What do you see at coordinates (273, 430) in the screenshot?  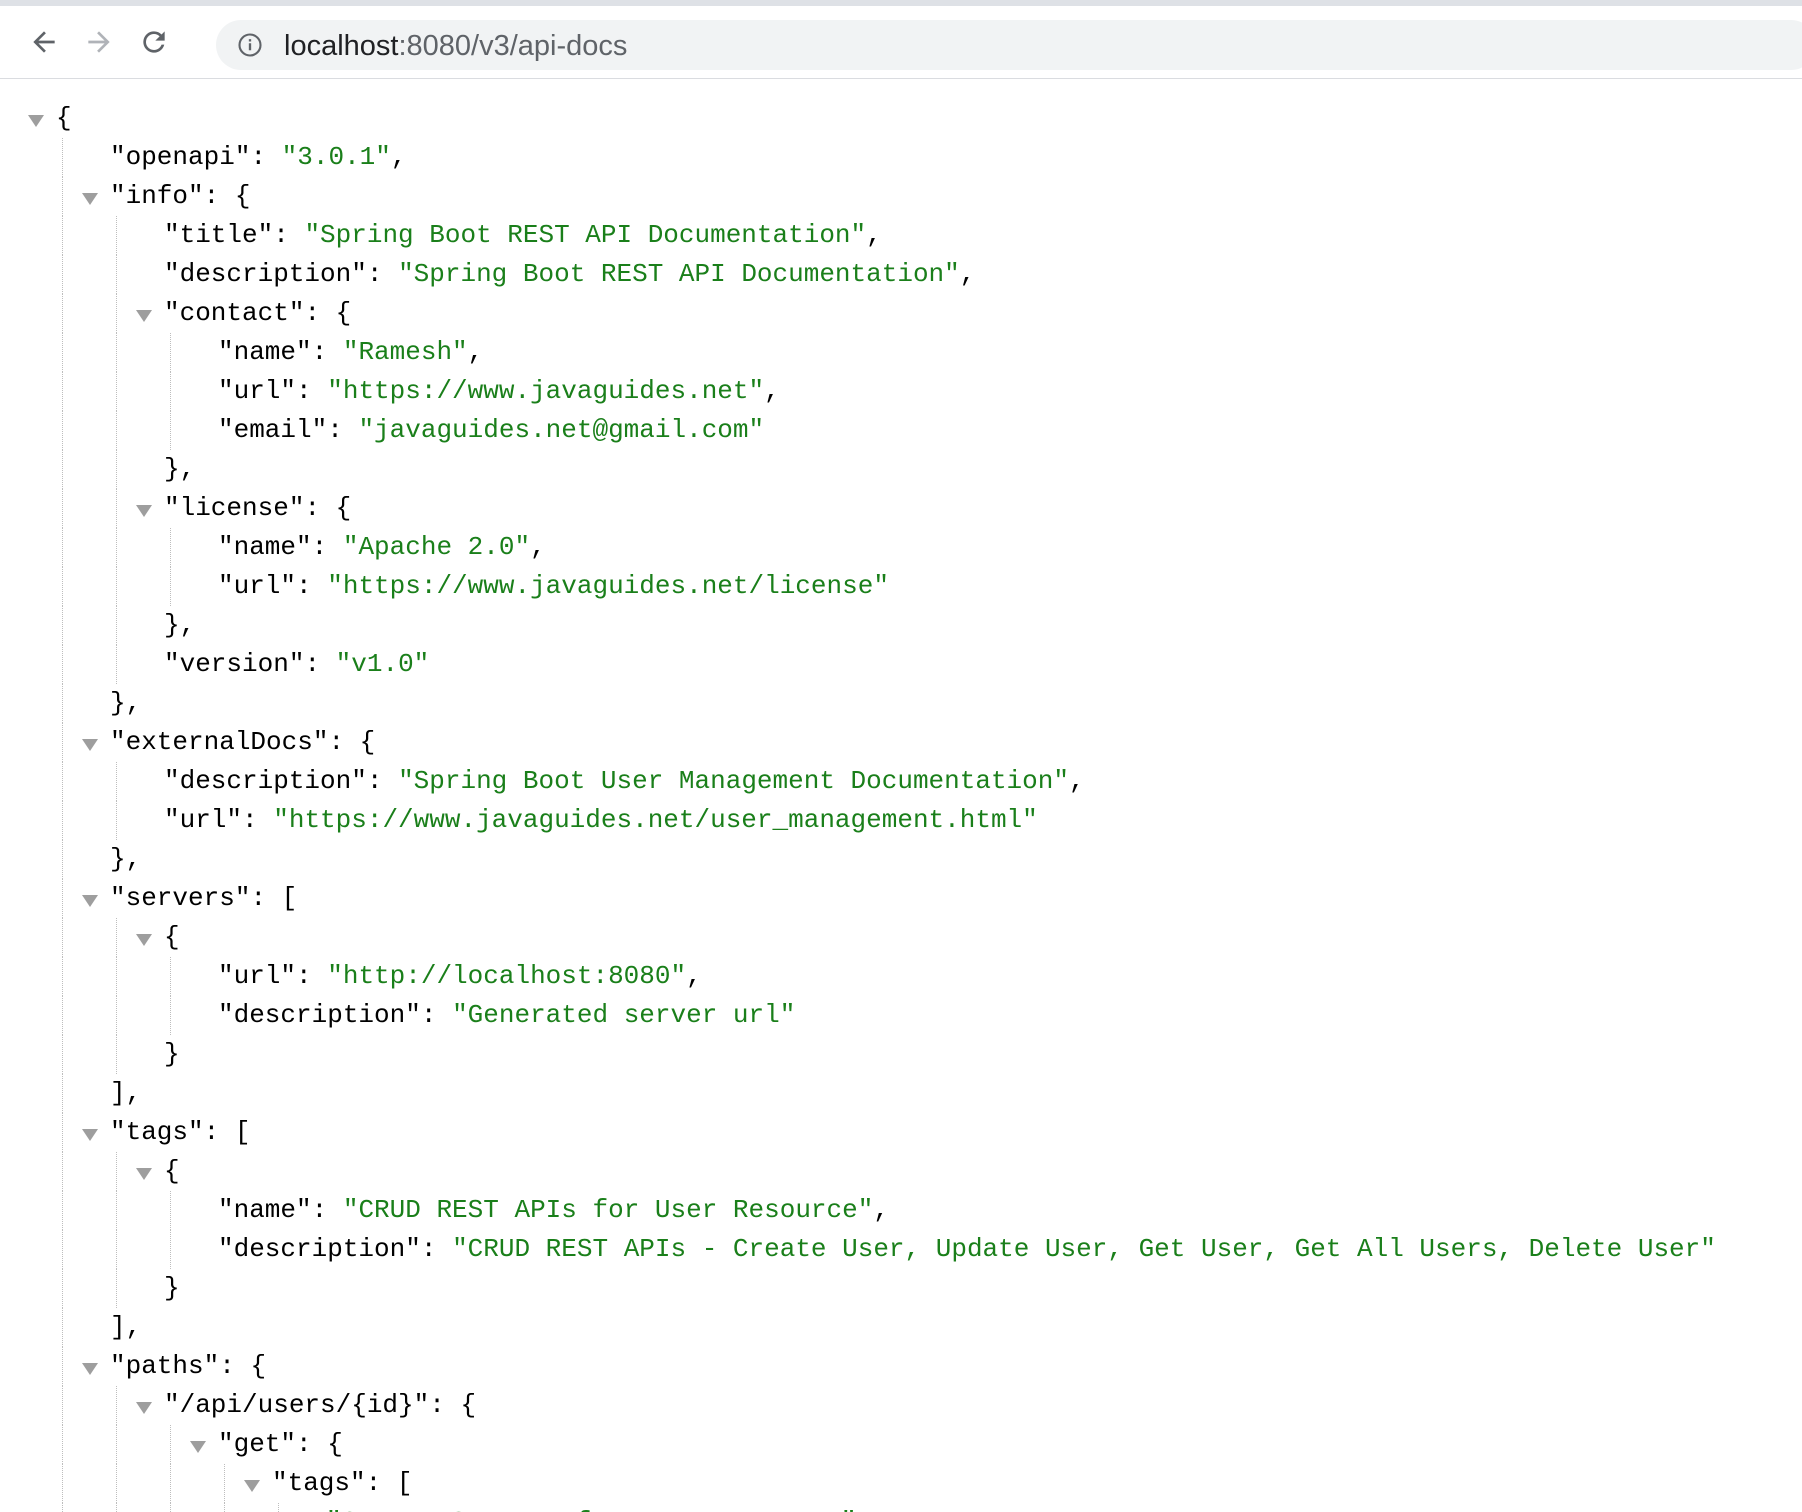 I see `json-key: "email"` at bounding box center [273, 430].